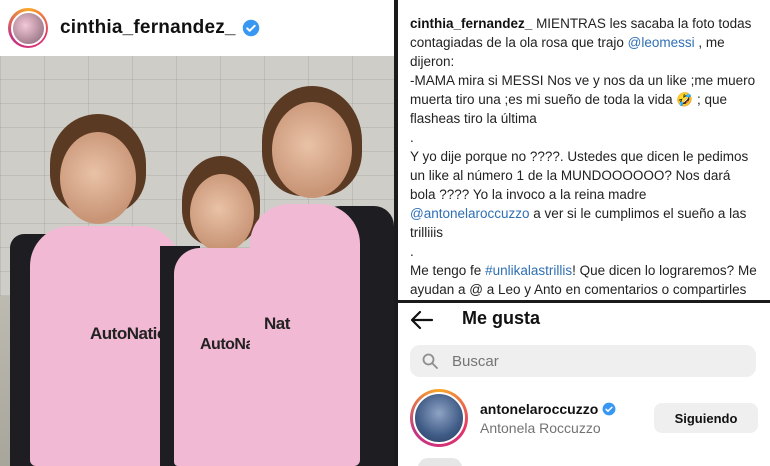 The width and height of the screenshot is (770, 466). What do you see at coordinates (430, 361) in the screenshot?
I see `search-icon` at bounding box center [430, 361].